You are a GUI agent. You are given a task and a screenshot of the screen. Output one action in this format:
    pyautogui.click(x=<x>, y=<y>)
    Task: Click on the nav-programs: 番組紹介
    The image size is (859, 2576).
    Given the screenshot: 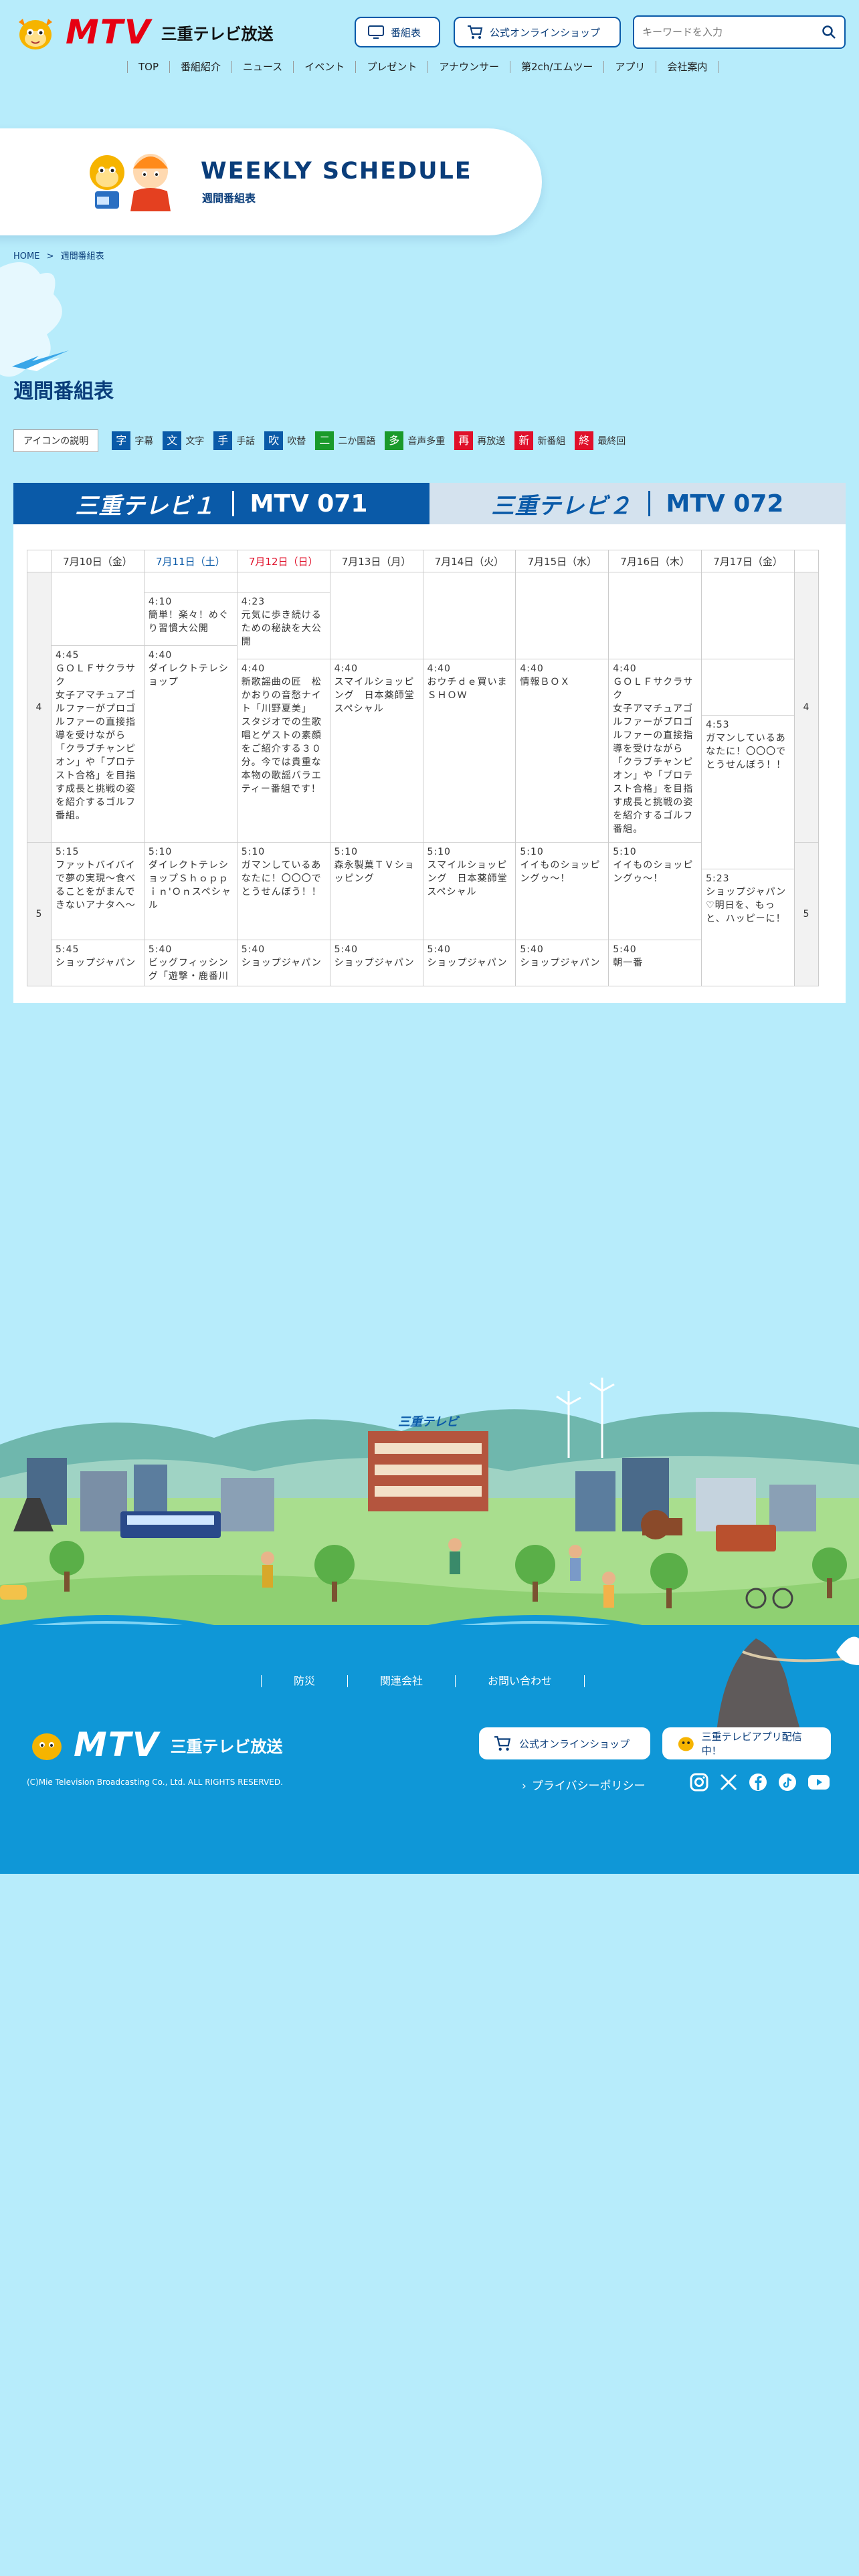 What is the action you would take?
    pyautogui.click(x=200, y=67)
    